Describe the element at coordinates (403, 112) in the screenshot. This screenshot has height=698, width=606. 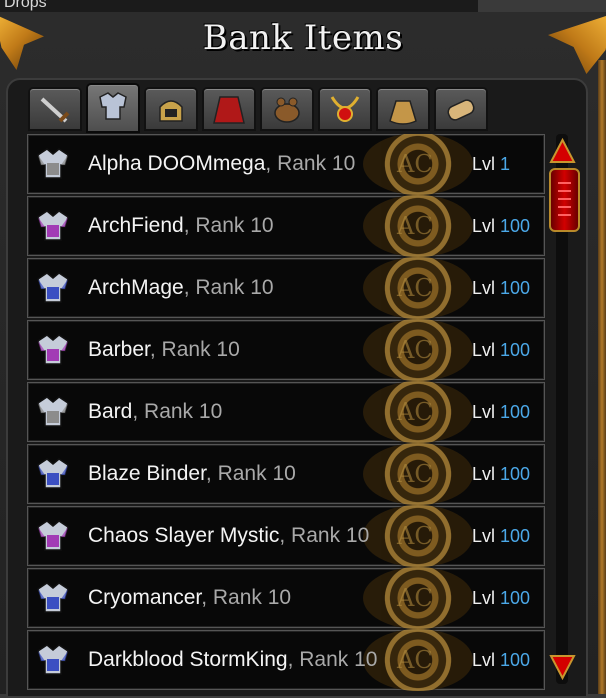
I see `bag-icon` at that location.